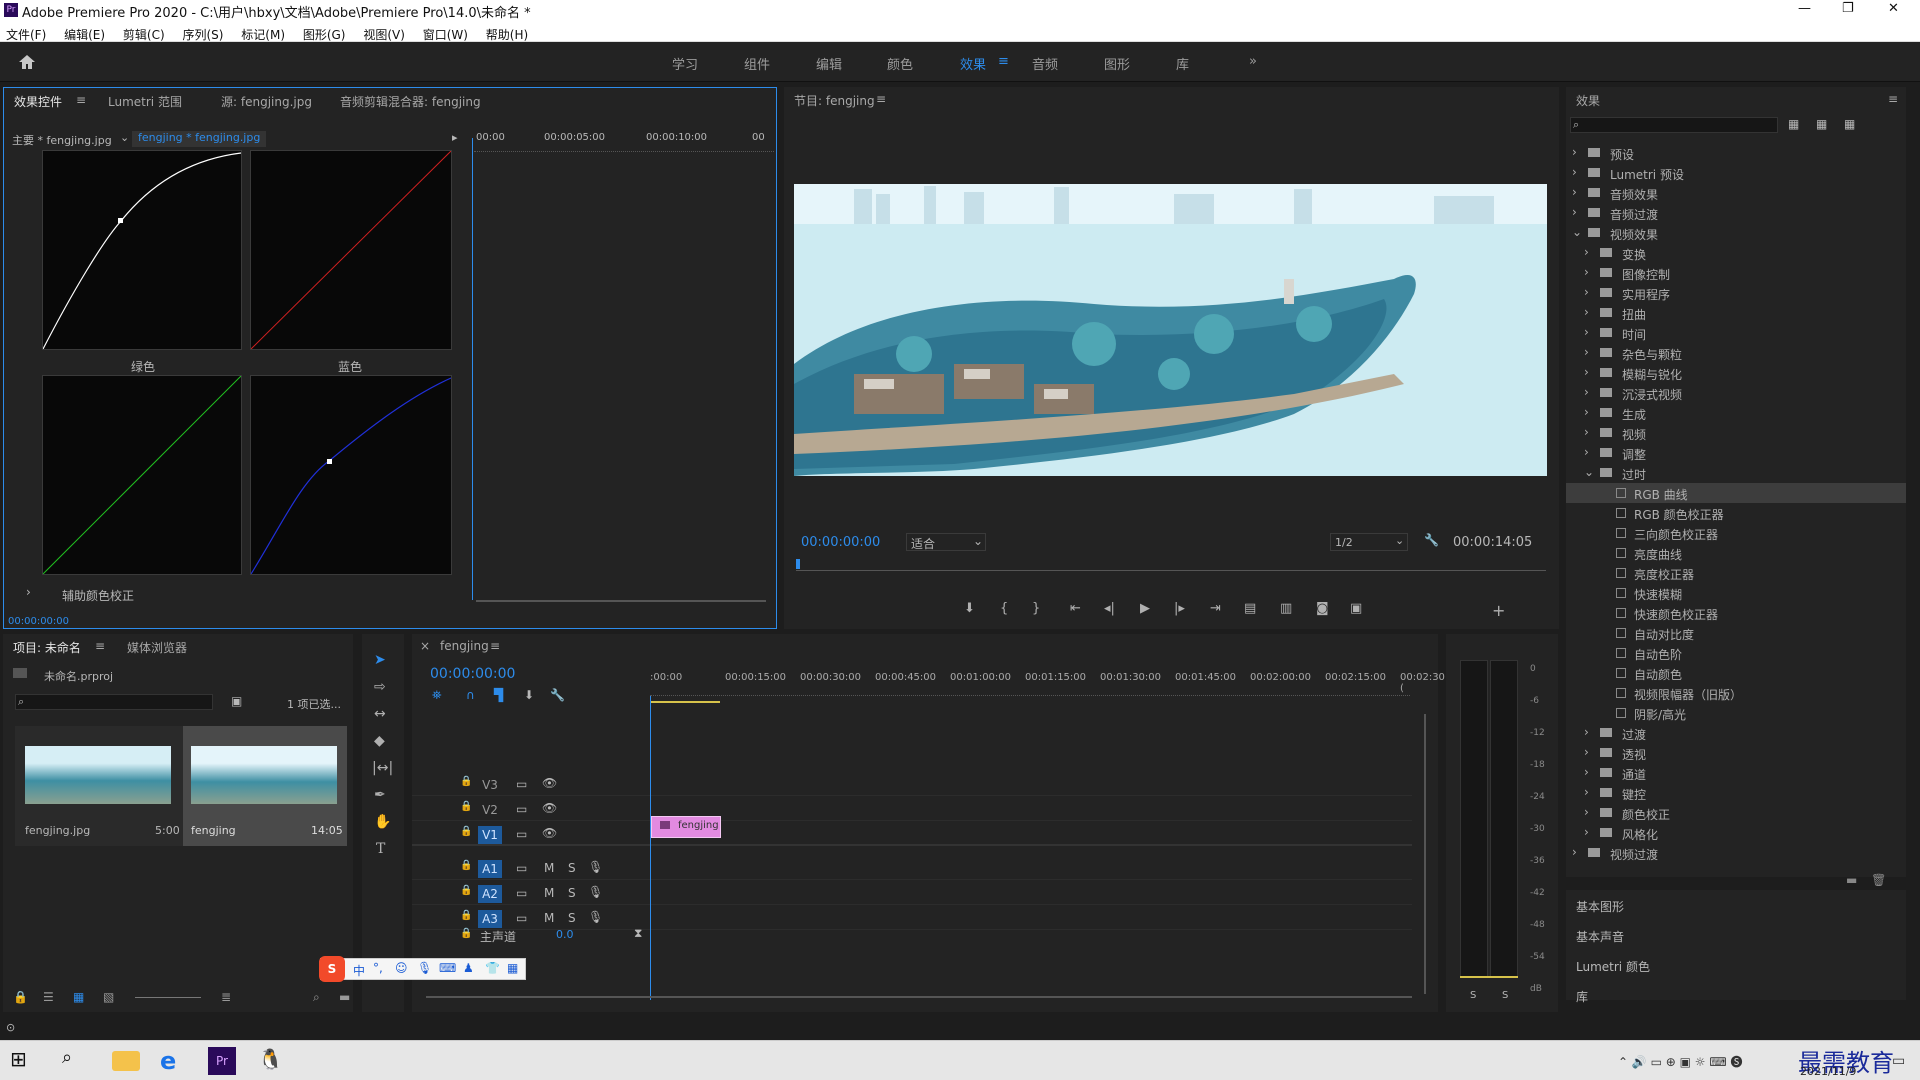 Image resolution: width=1920 pixels, height=1080 pixels. Describe the element at coordinates (76, 1061) in the screenshot. I see `search-icon: ⌕` at that location.